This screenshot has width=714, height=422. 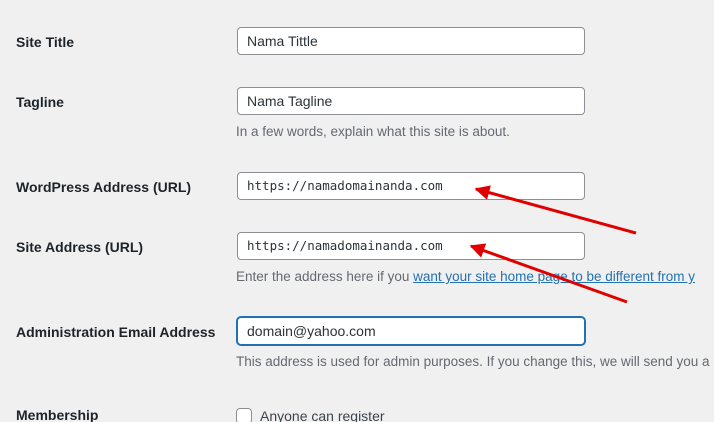 I want to click on tagline-label: Tagline, so click(x=40, y=102).